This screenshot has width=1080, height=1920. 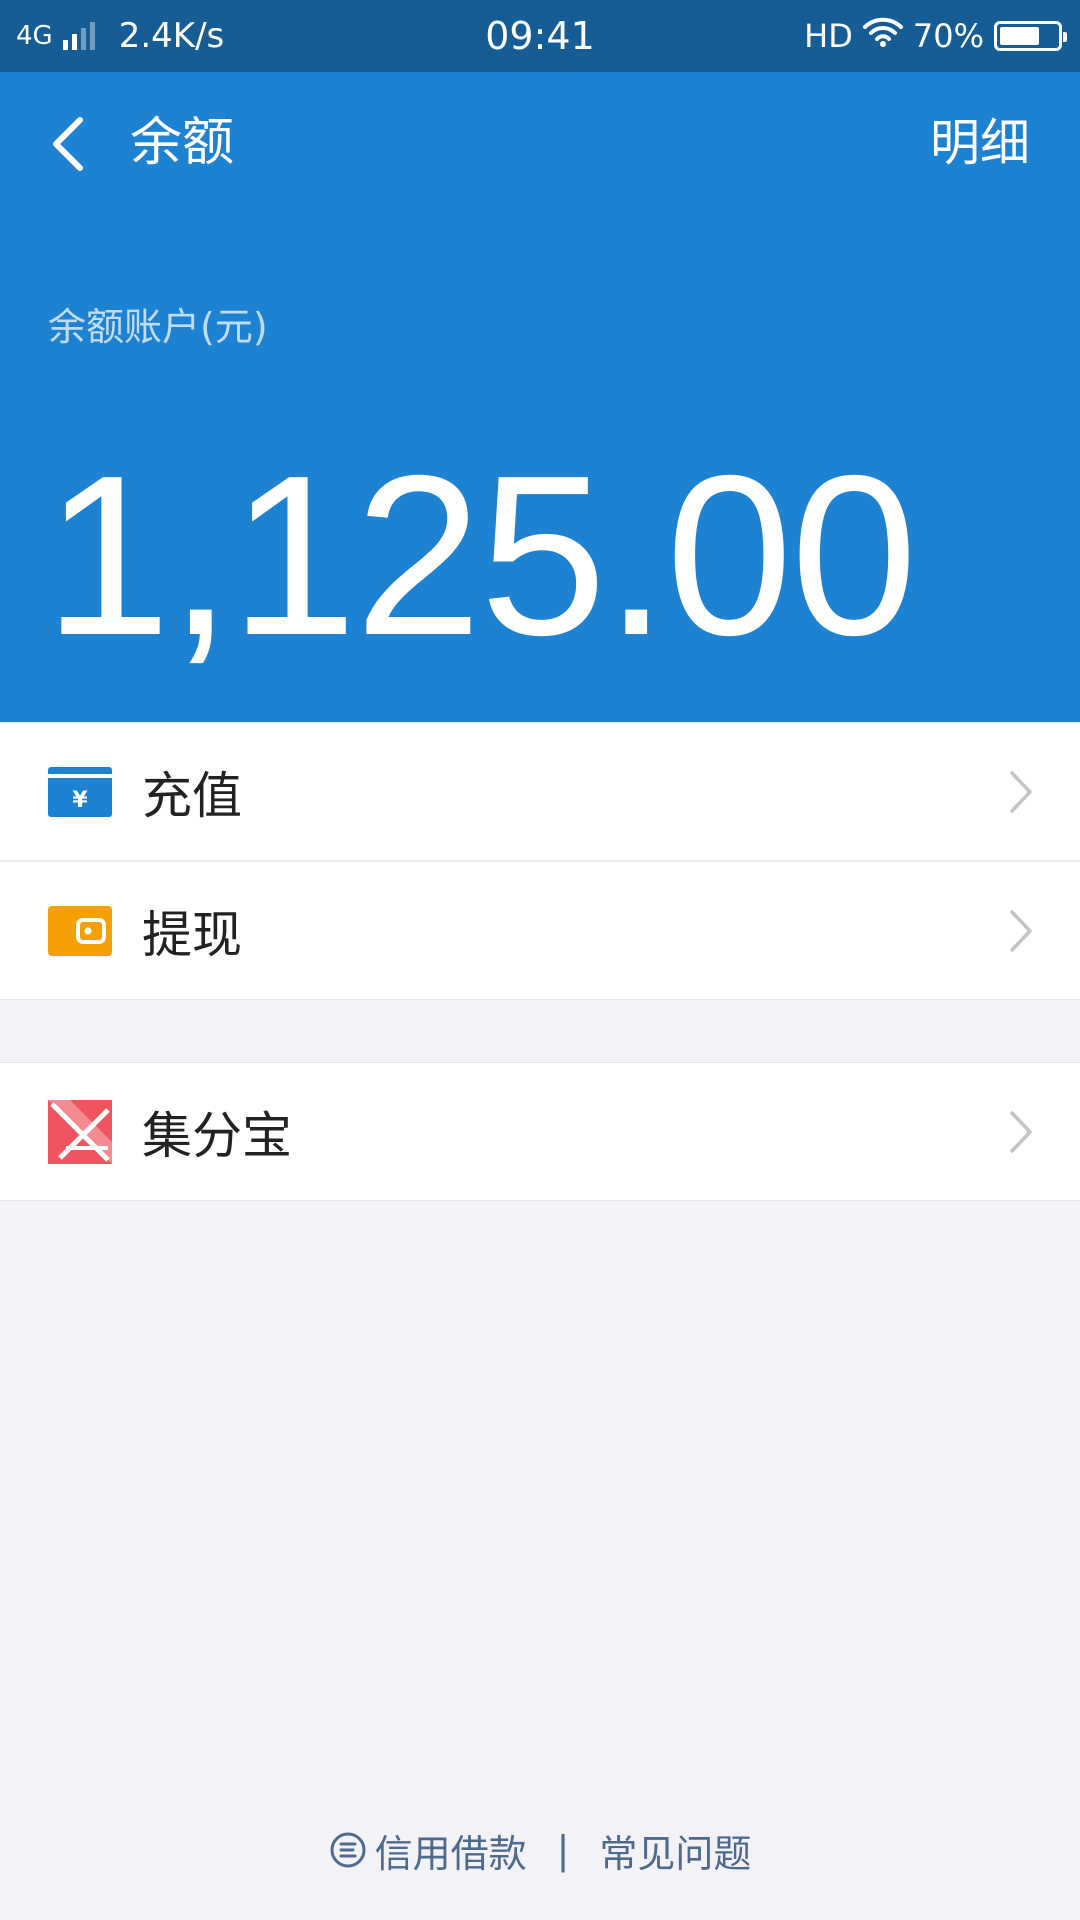 What do you see at coordinates (182, 143) in the screenshot?
I see `page-title: 余额` at bounding box center [182, 143].